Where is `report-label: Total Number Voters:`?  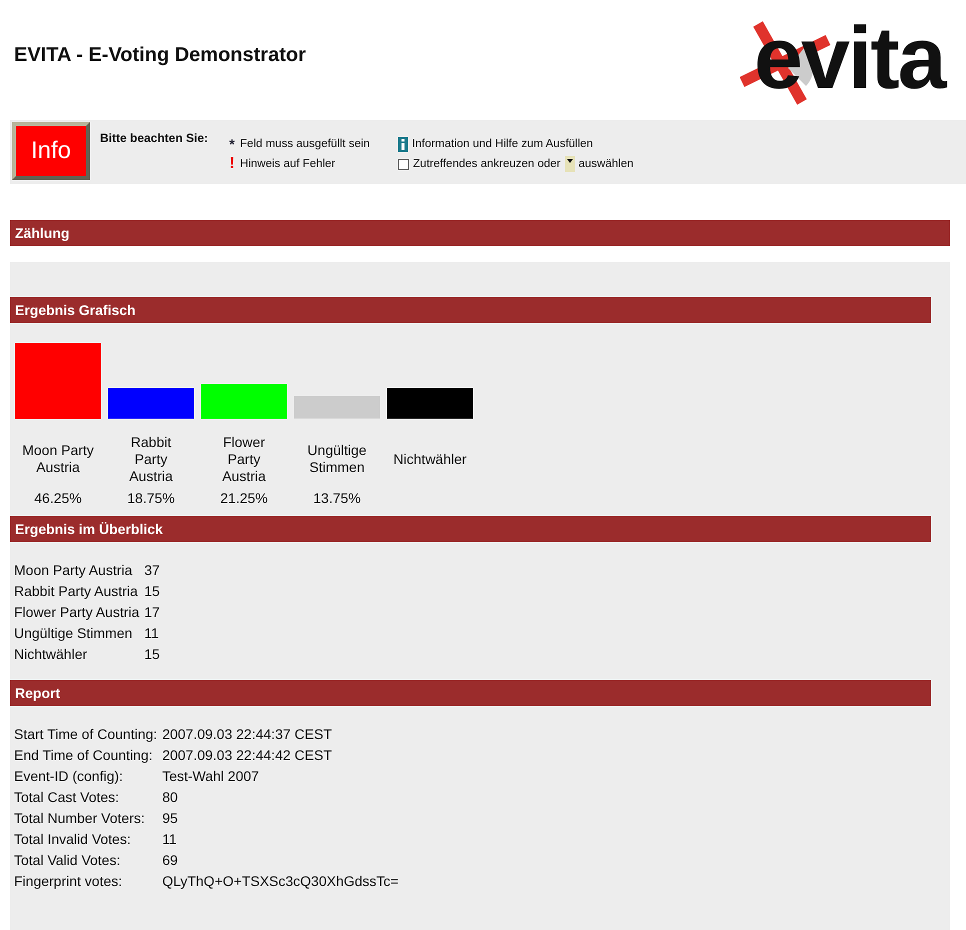 report-label: Total Number Voters: is located at coordinates (80, 818).